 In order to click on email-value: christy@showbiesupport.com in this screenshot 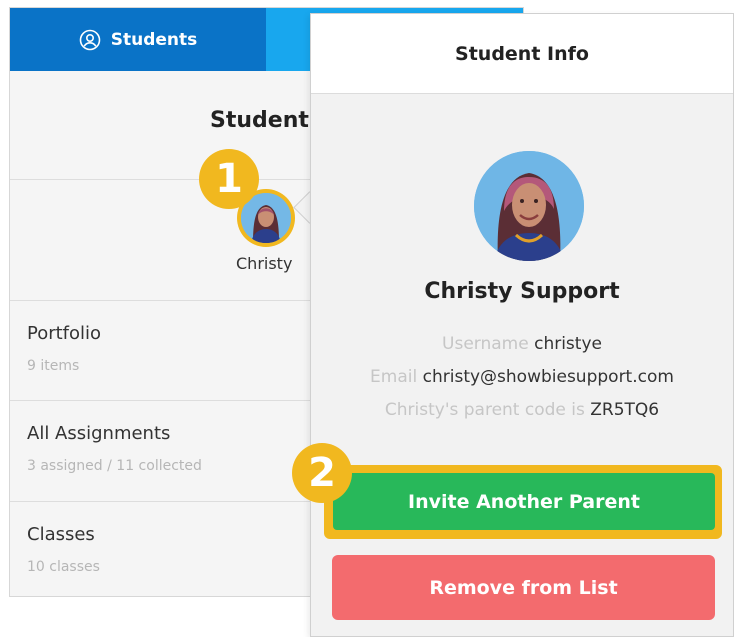, I will do `click(548, 377)`.